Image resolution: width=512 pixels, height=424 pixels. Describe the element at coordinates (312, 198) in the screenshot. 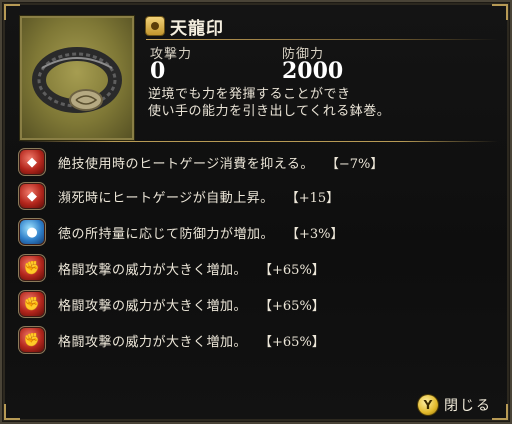

I see `skill-value: 【+15】` at that location.